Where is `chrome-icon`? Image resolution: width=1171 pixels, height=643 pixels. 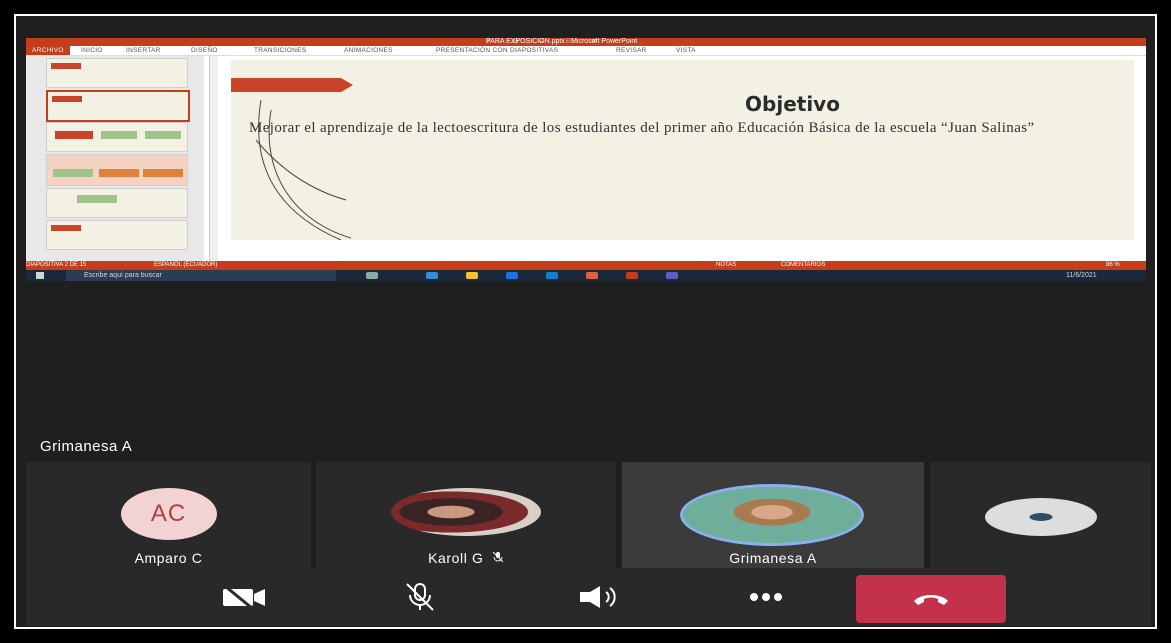 chrome-icon is located at coordinates (592, 275).